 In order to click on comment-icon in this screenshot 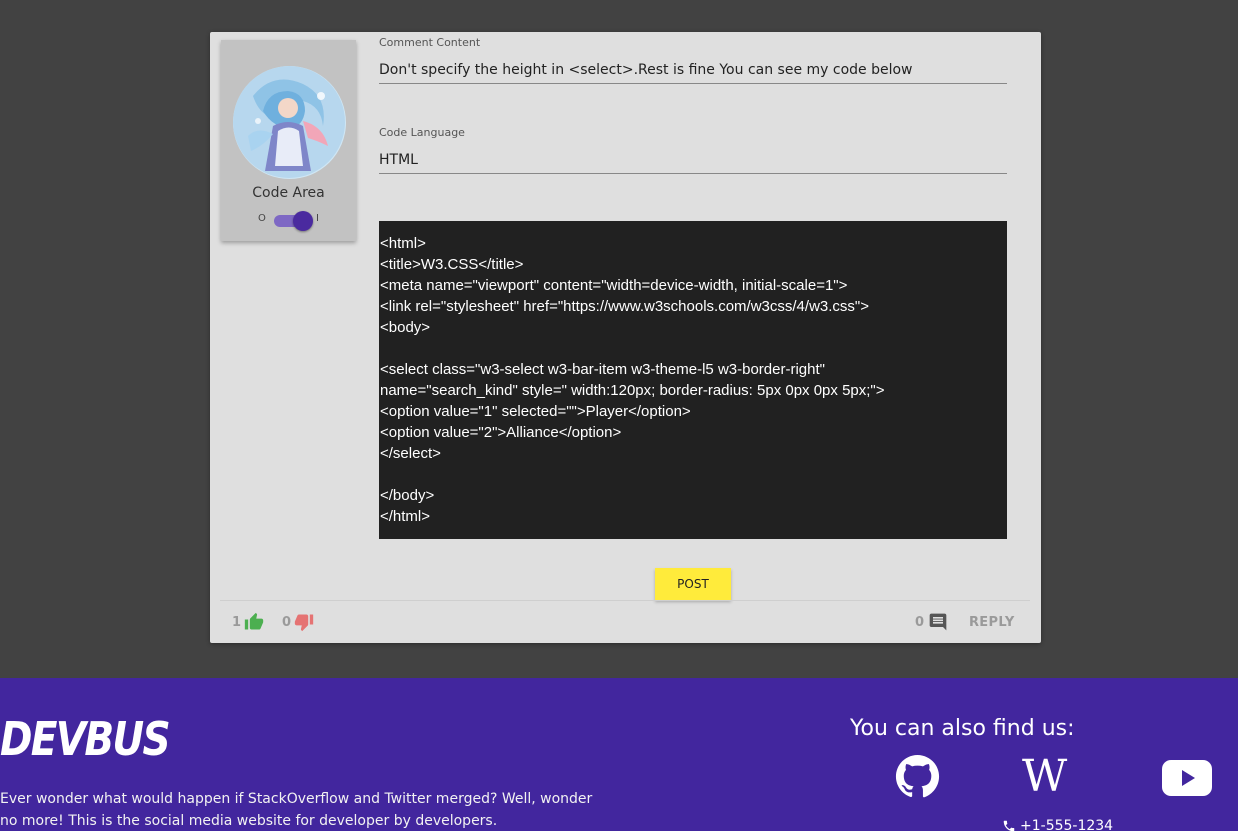, I will do `click(938, 622)`.